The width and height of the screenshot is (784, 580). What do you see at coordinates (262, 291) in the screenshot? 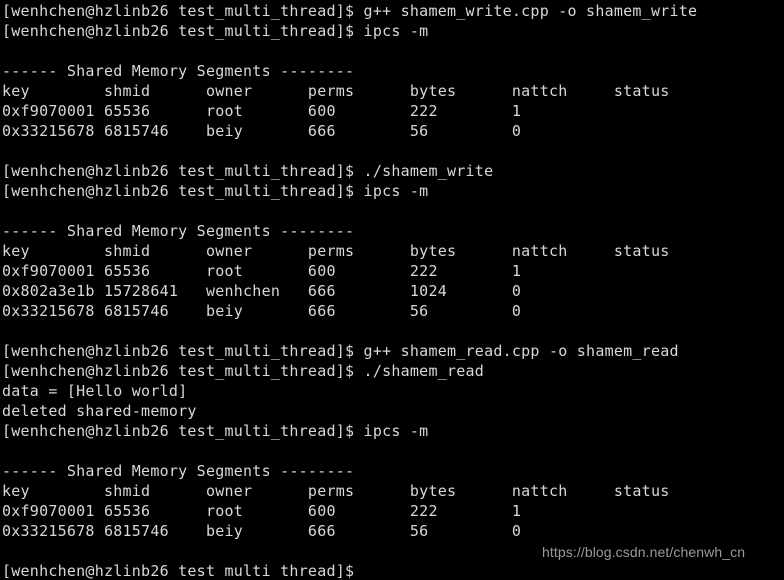
I see `terminal-line: 0x802a3e1b 15728641 wenhchen 666 1024 0` at bounding box center [262, 291].